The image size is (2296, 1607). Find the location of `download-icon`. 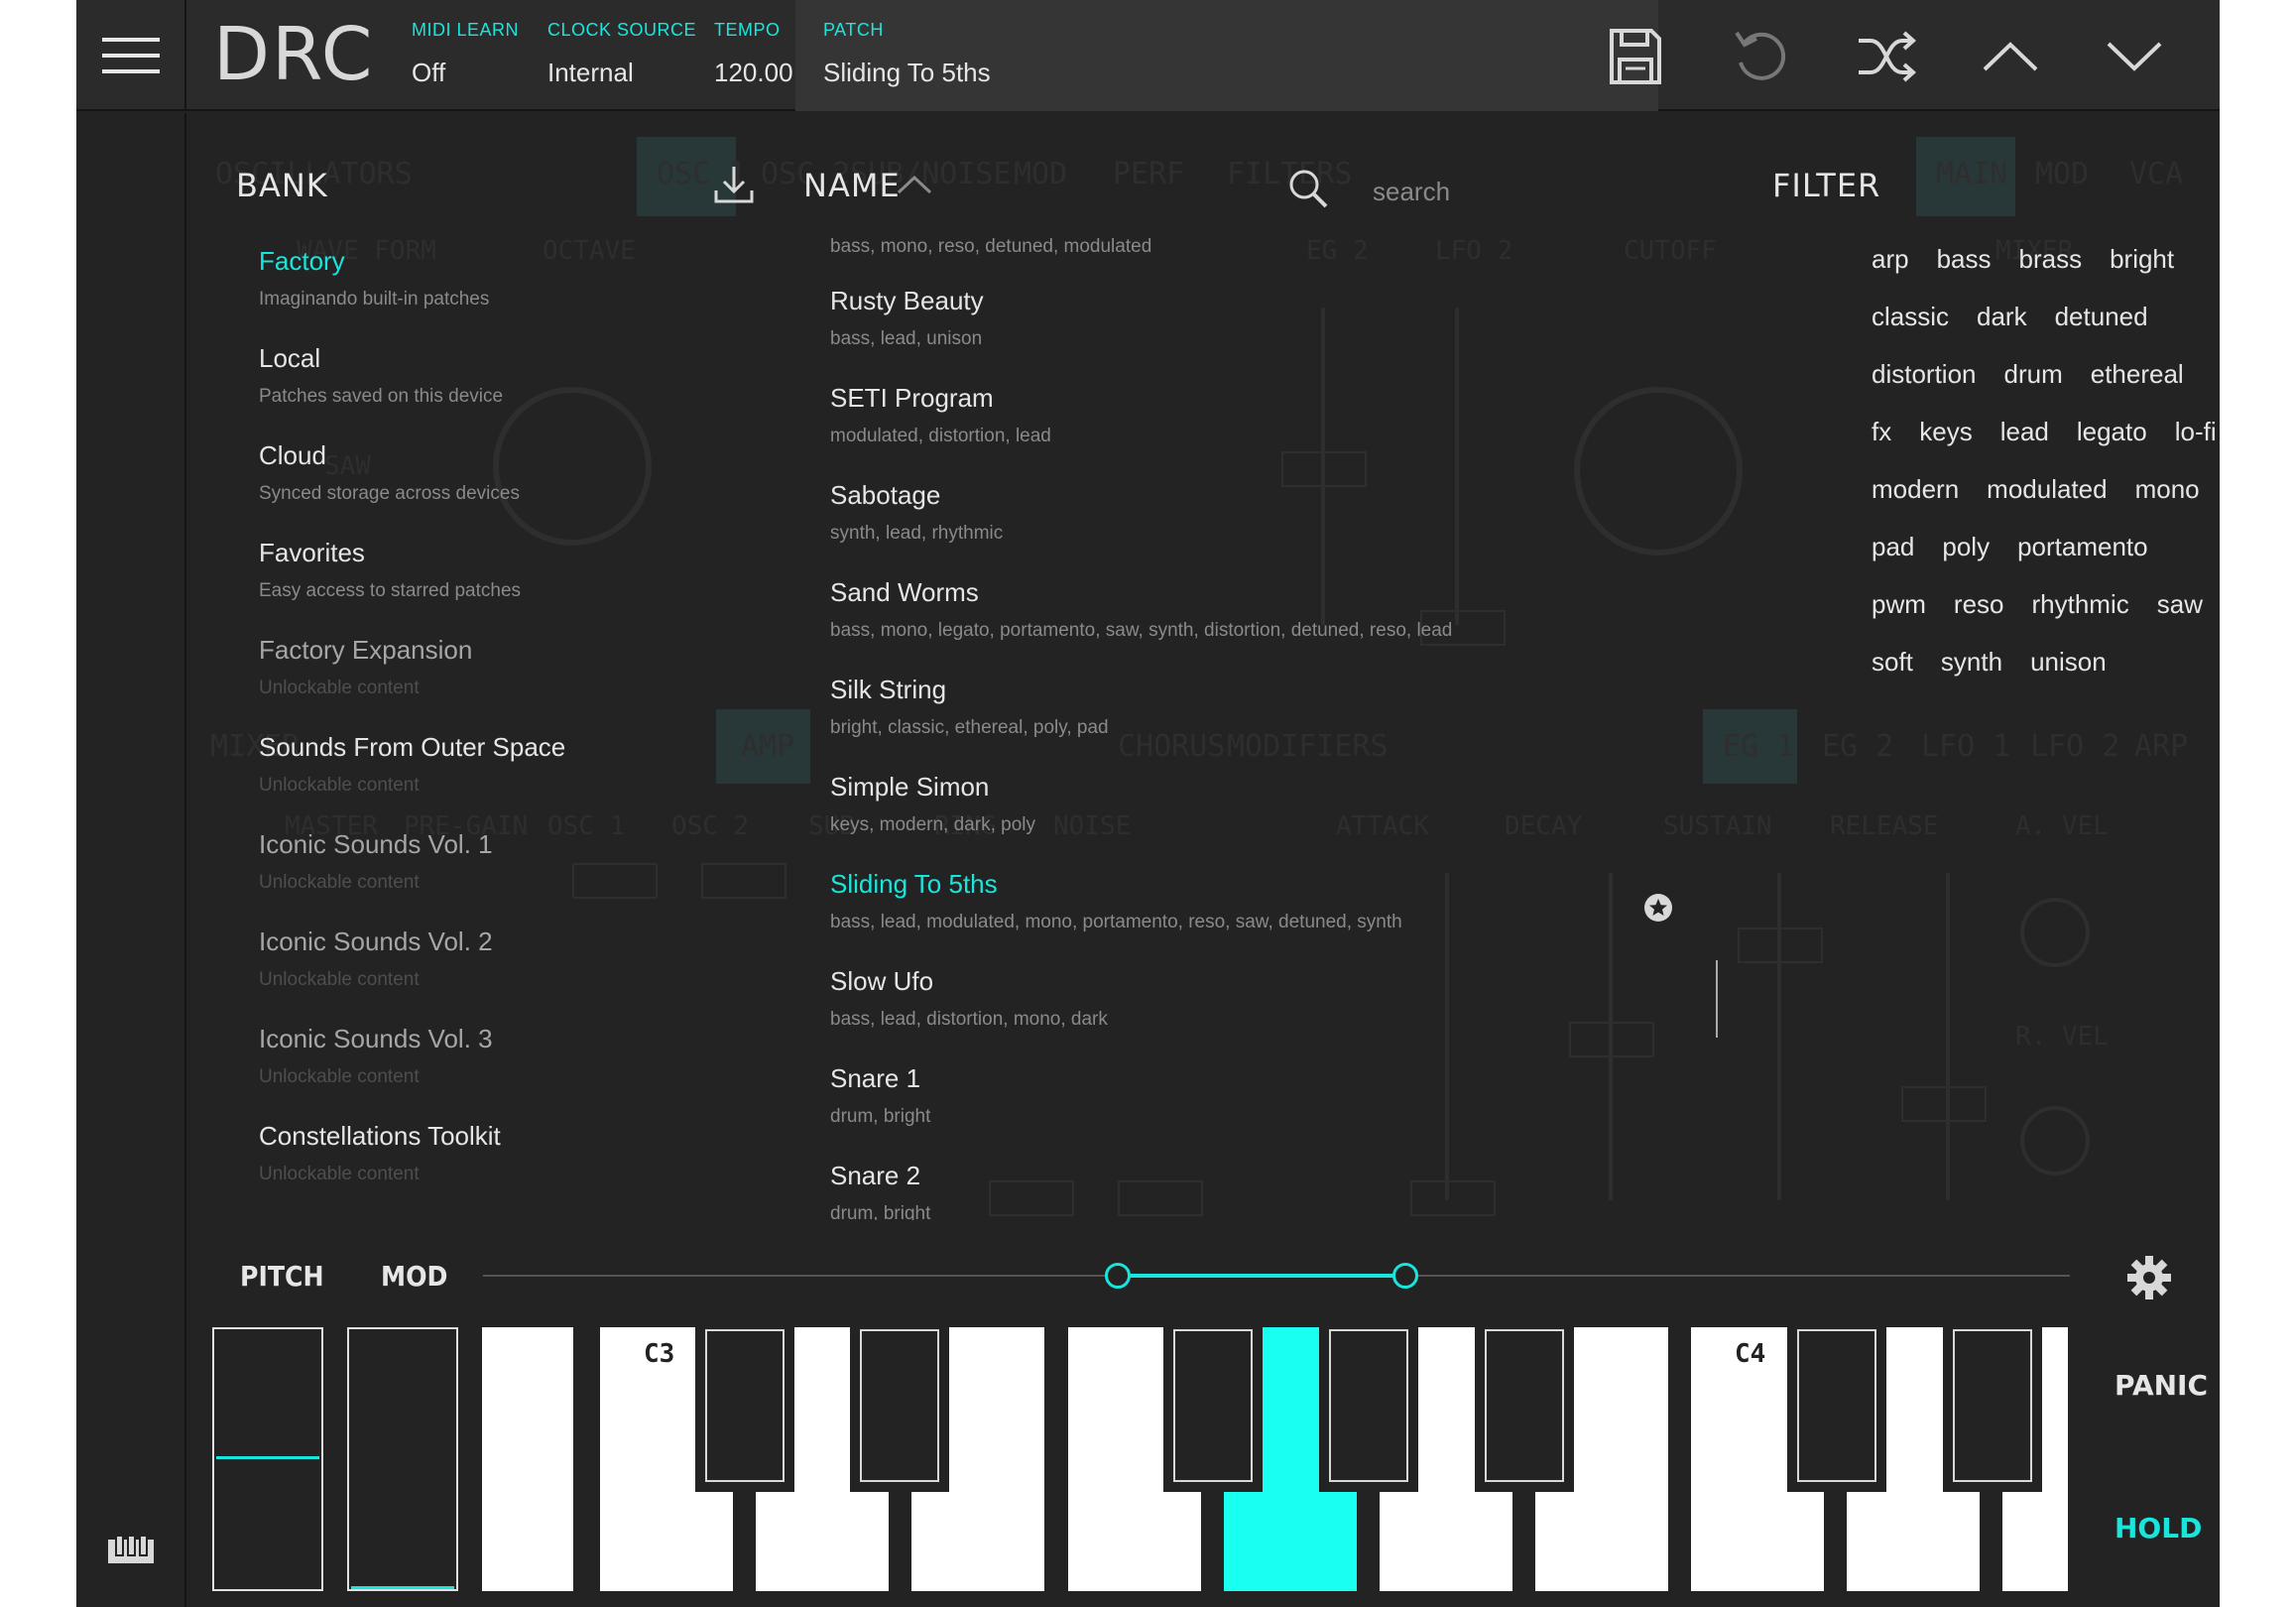

download-icon is located at coordinates (734, 185).